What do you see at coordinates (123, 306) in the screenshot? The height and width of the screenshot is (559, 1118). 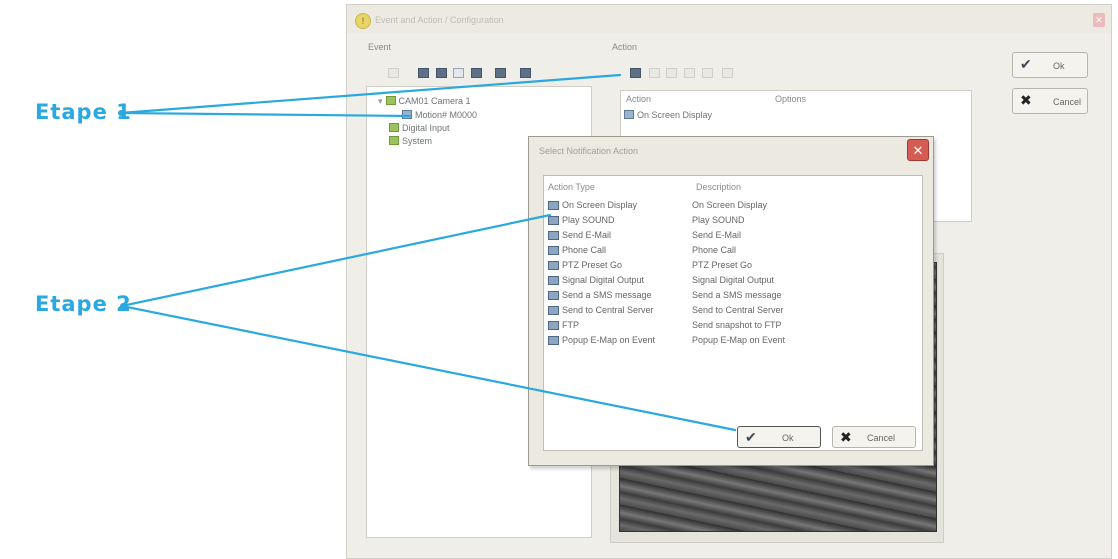 I see `step2-dot` at bounding box center [123, 306].